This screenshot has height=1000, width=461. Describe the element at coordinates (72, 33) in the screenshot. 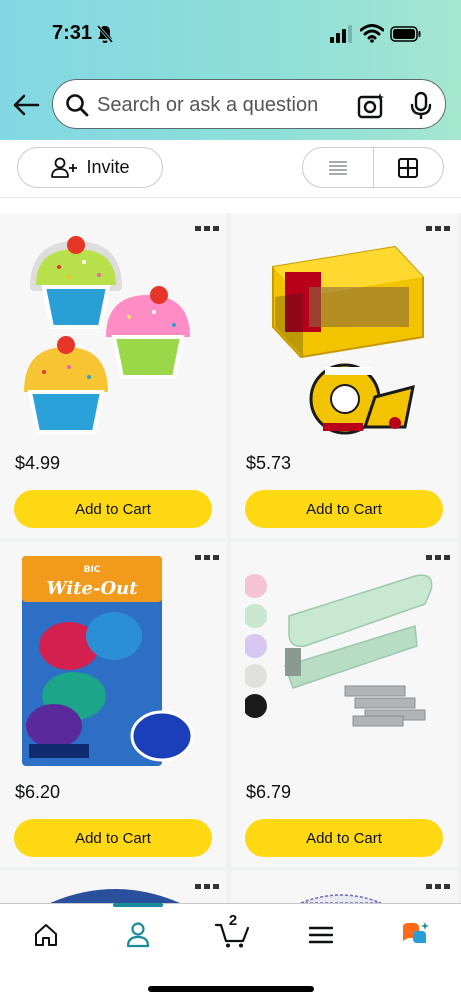

I see `status-time: 7:31` at that location.